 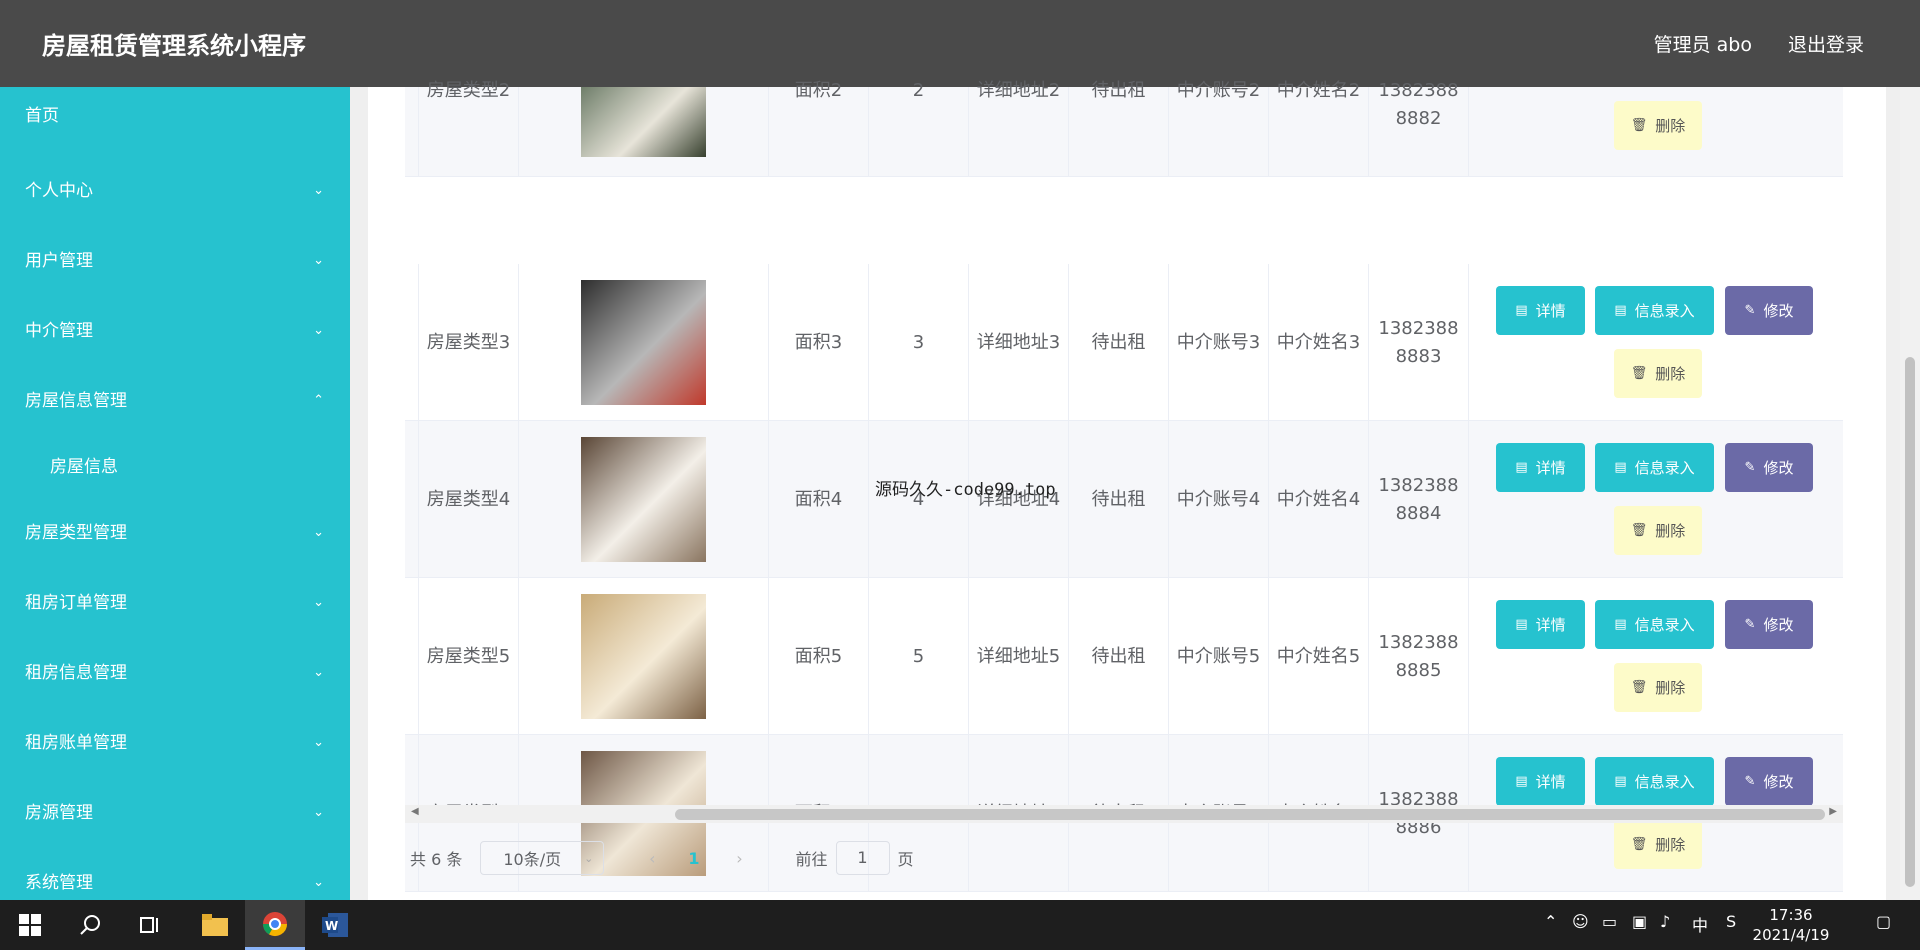 I want to click on sidebar-item-agent-management: 中介管理 ⌄, so click(x=175, y=331).